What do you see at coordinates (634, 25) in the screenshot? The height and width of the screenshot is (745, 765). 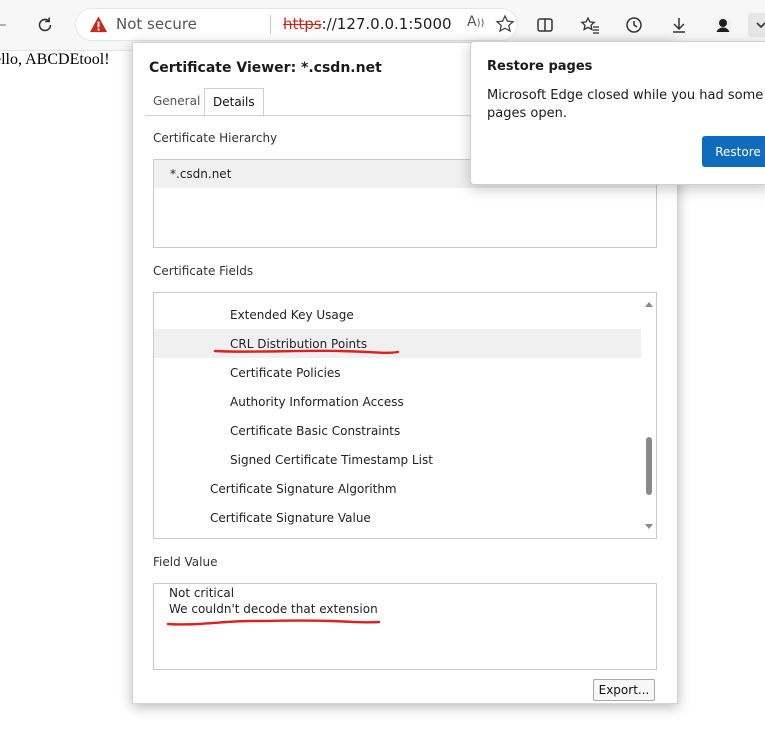 I see `history-icon` at bounding box center [634, 25].